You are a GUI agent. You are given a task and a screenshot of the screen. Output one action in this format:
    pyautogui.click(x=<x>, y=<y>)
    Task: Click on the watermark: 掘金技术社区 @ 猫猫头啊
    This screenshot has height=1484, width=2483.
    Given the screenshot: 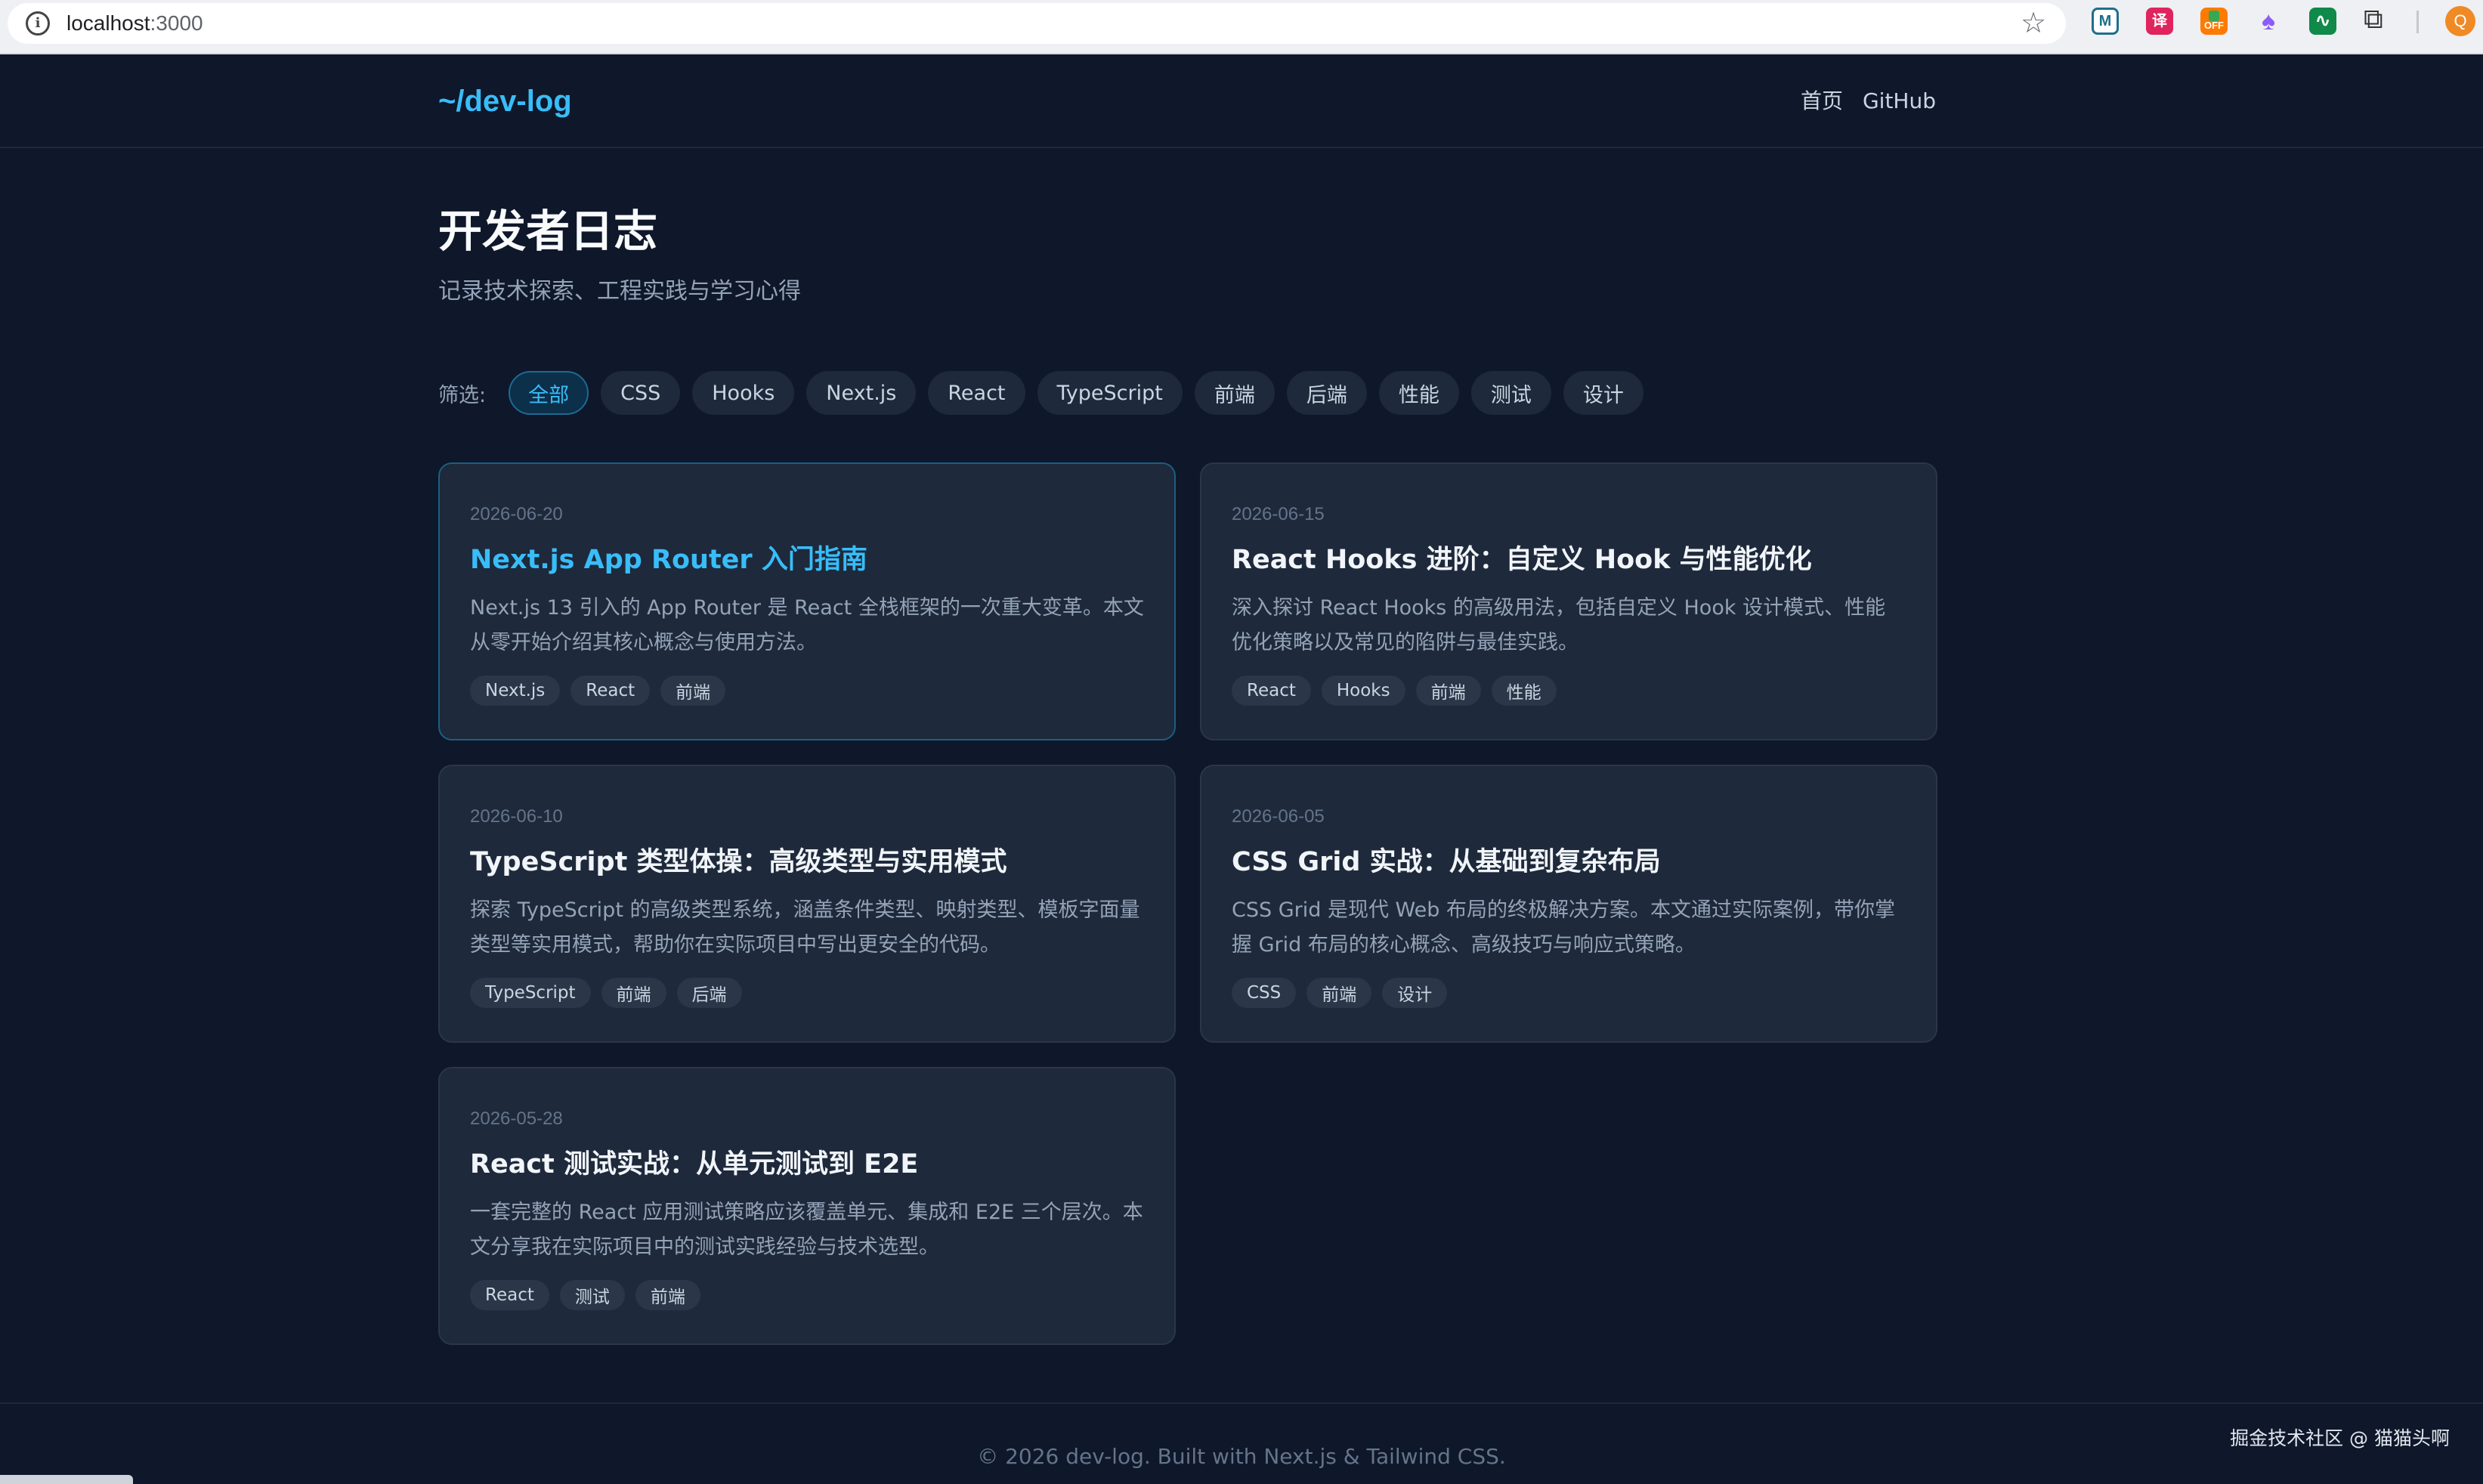 What is the action you would take?
    pyautogui.click(x=2340, y=1438)
    